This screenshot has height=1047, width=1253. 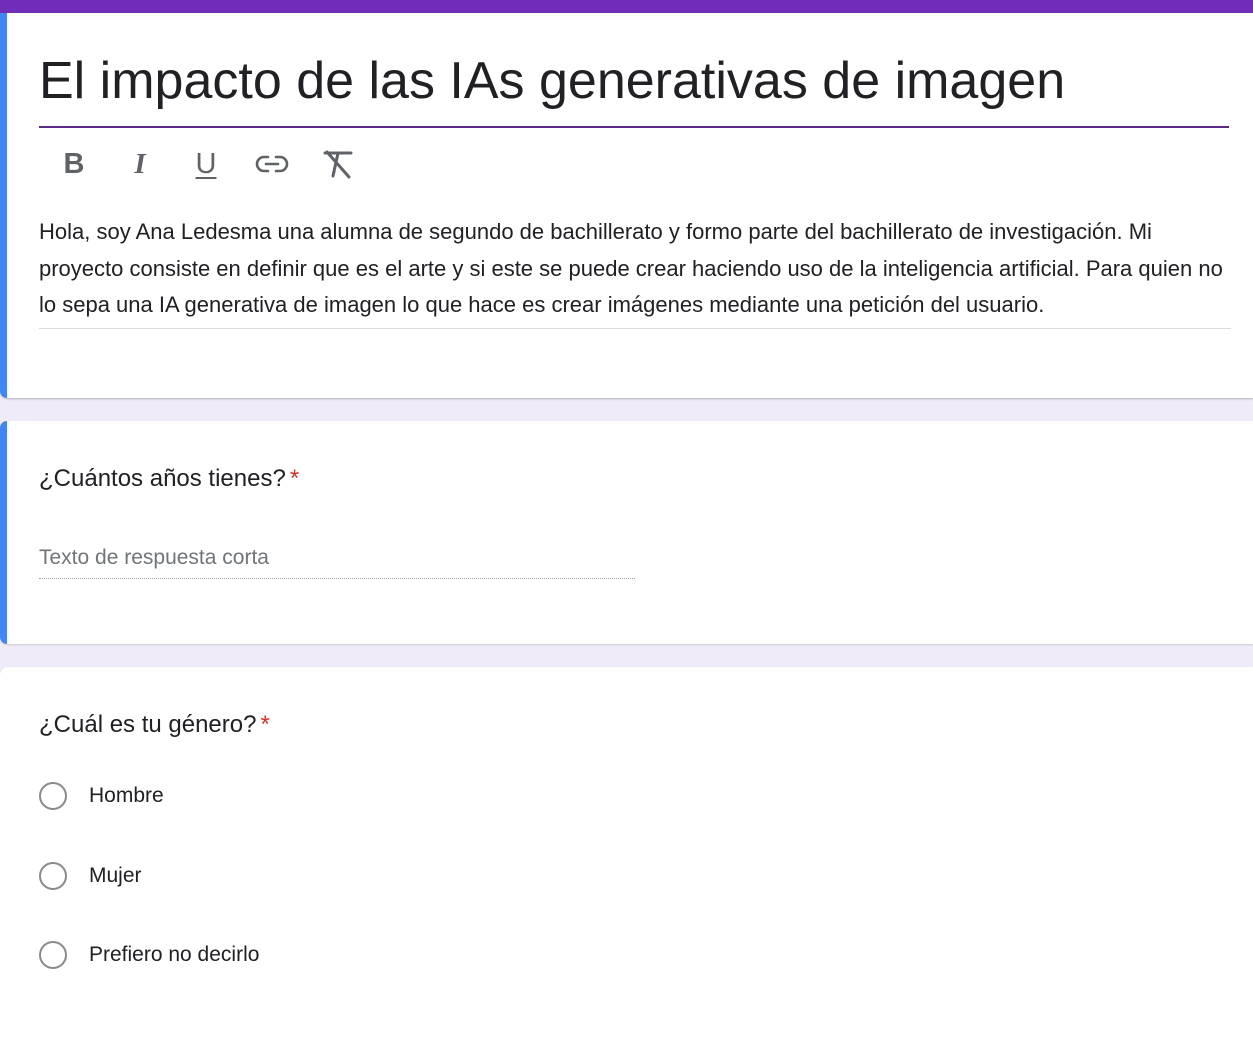 I want to click on radio-option-hombre: Hombre, so click(x=101, y=796).